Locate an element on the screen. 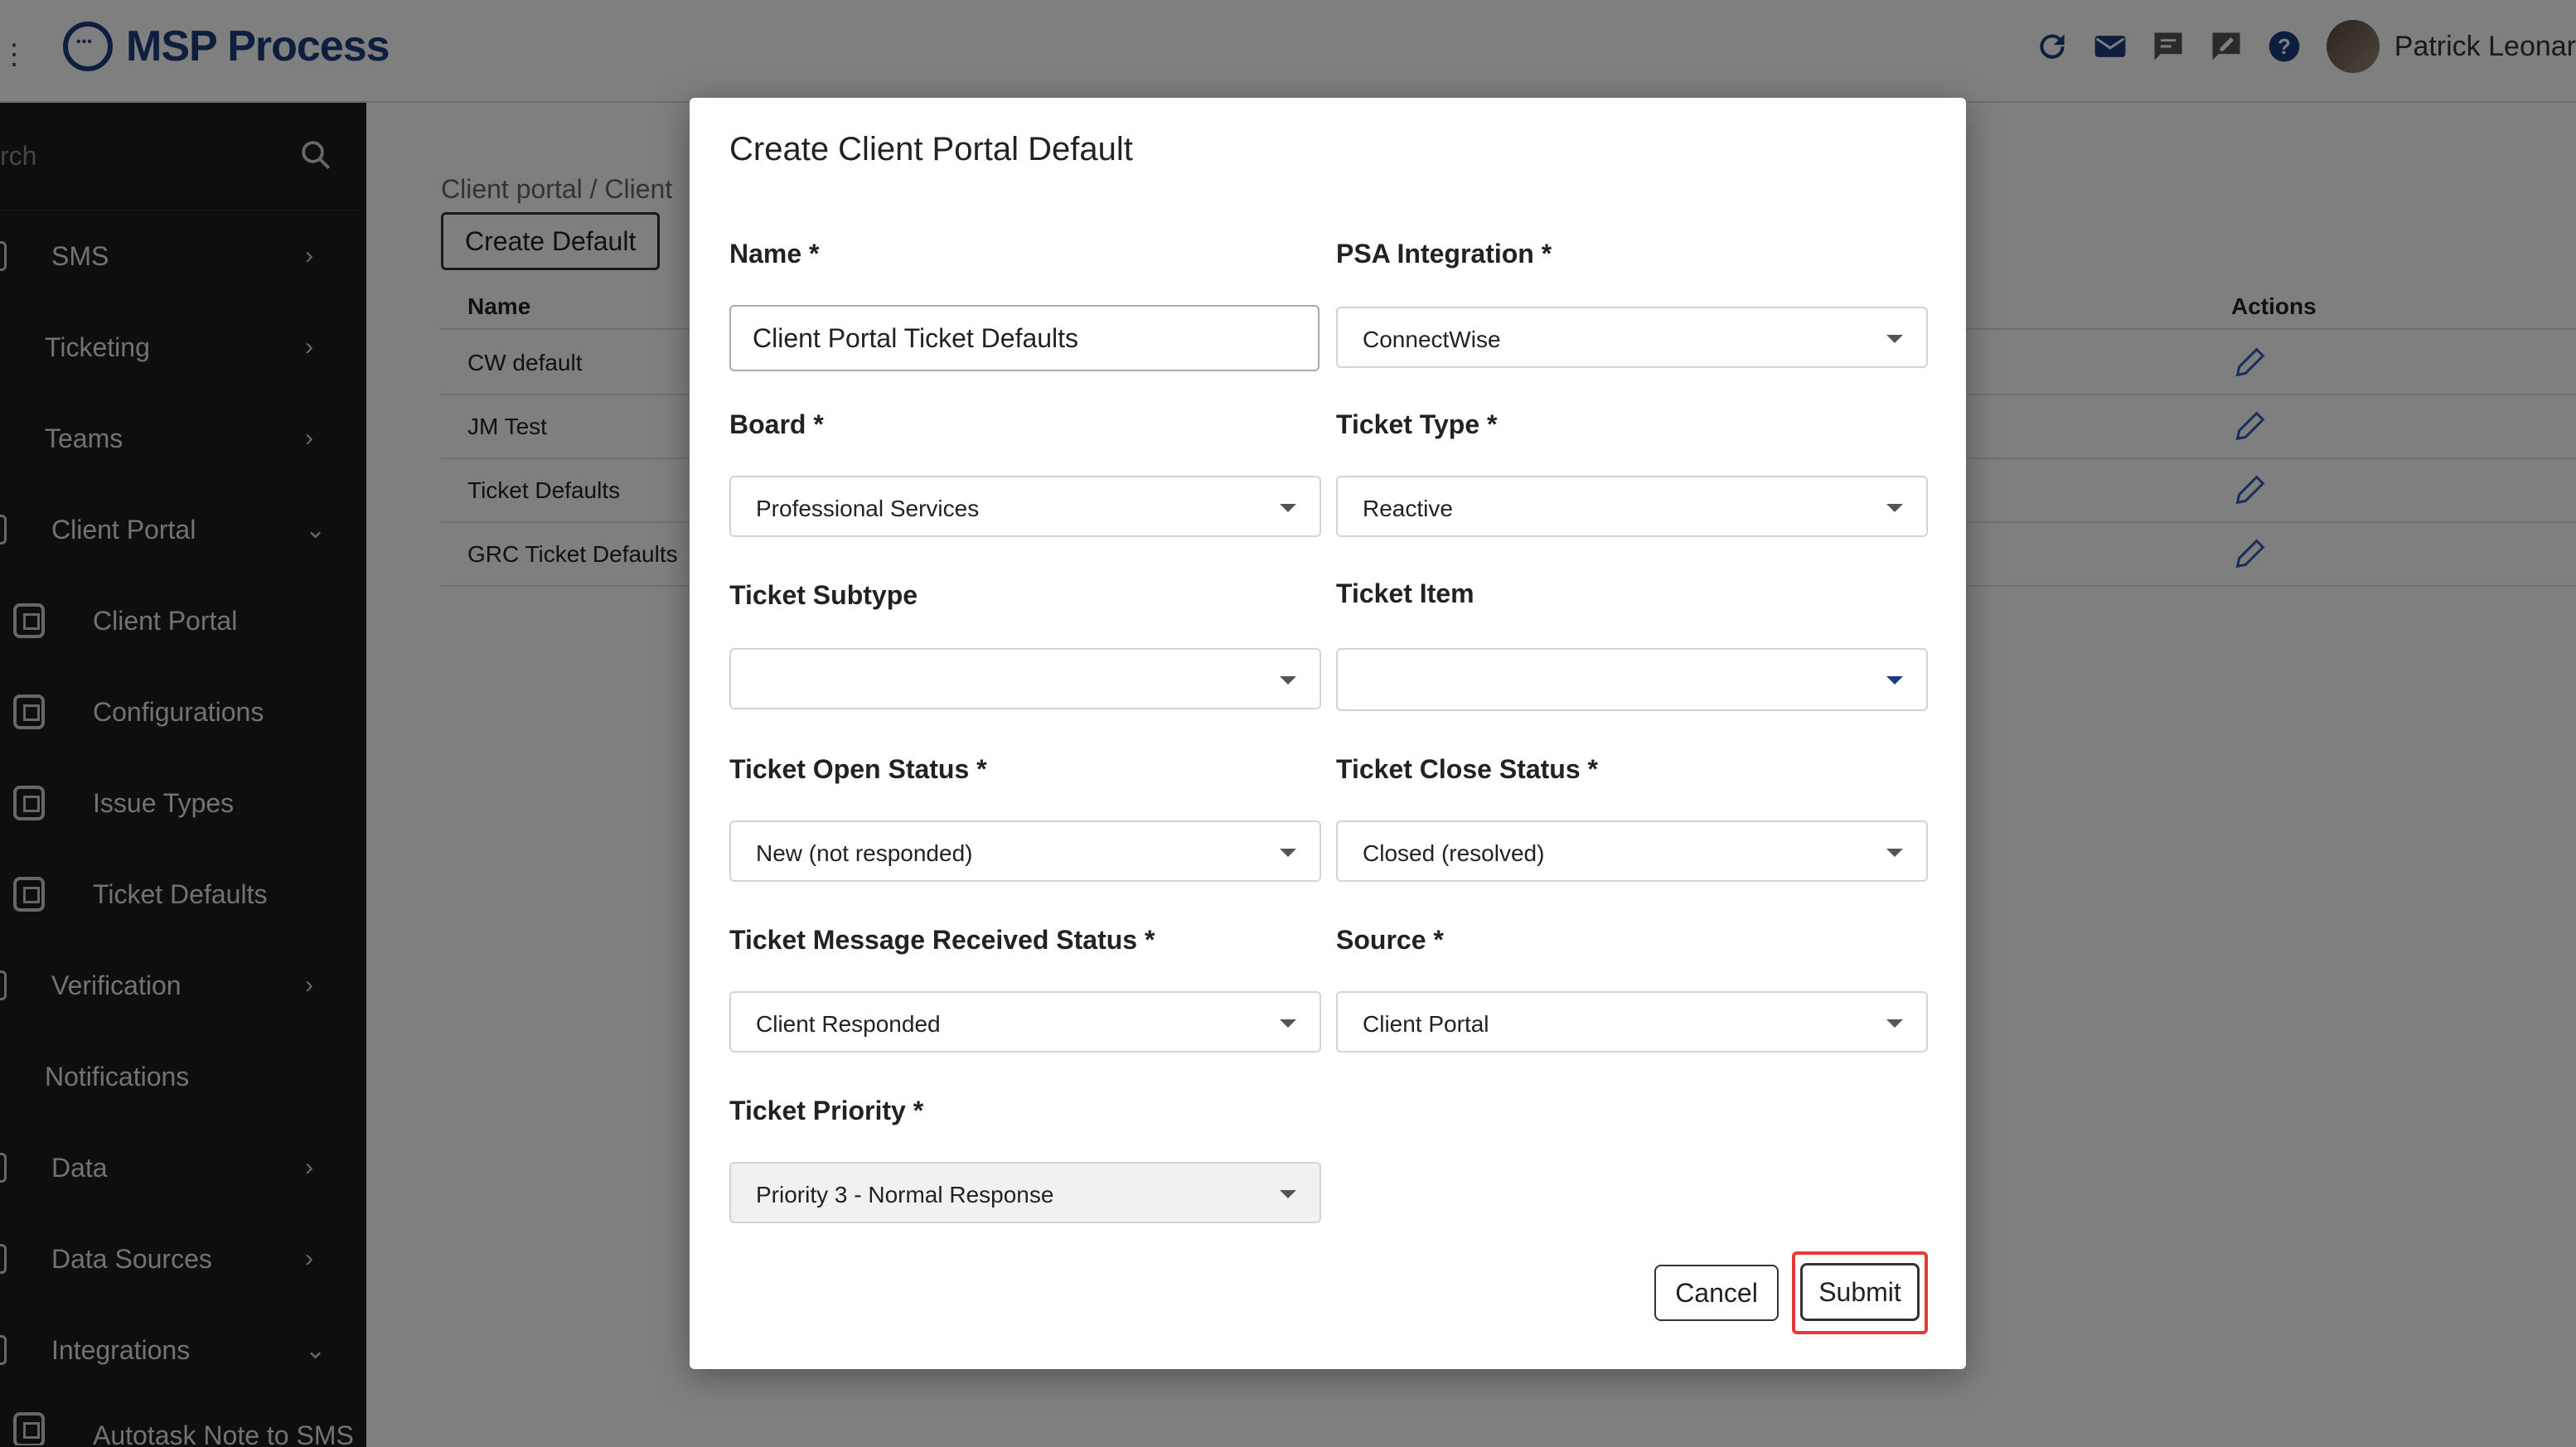  source-label: Source * is located at coordinates (1390, 940).